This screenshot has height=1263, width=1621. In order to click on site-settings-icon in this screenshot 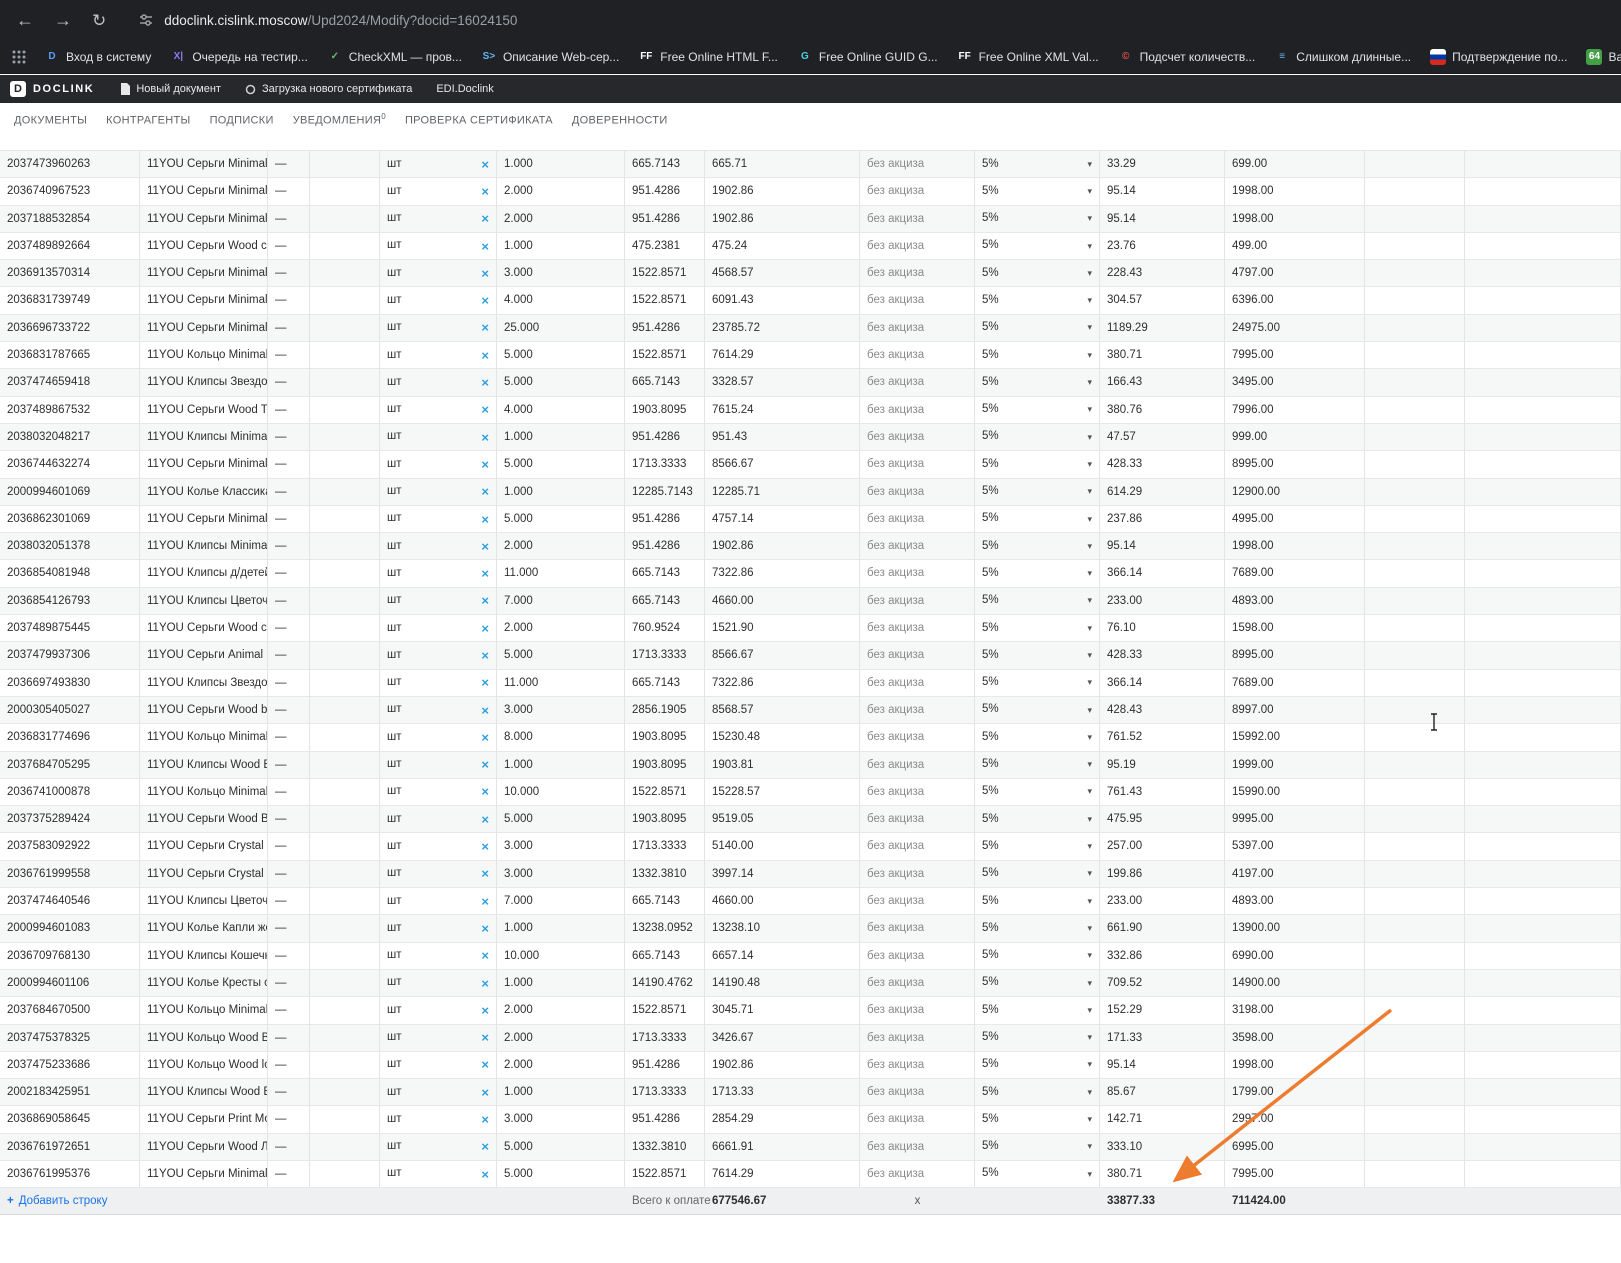, I will do `click(146, 20)`.